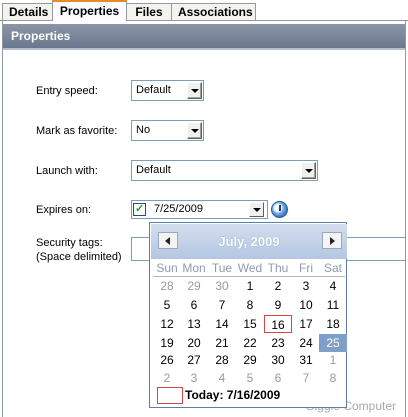  I want to click on today-marker, so click(170, 395).